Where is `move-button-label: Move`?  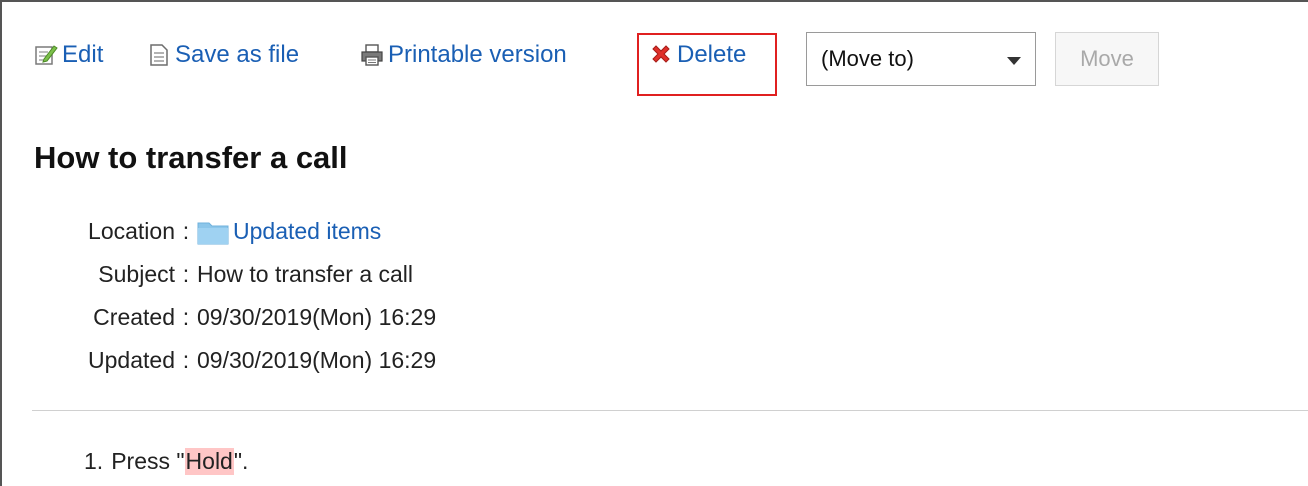
move-button-label: Move is located at coordinates (1107, 58).